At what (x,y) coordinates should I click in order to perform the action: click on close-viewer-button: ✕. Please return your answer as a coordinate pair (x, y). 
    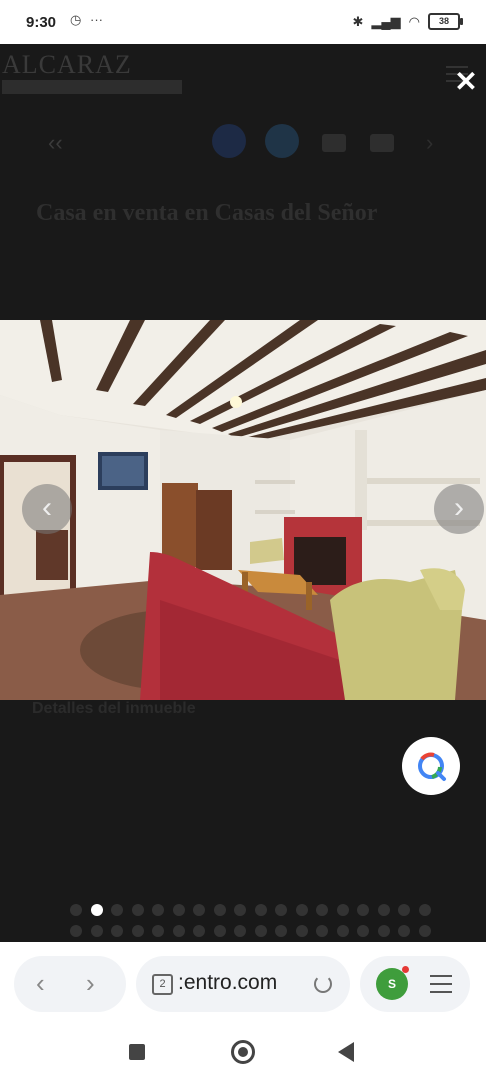
    Looking at the image, I should click on (466, 82).